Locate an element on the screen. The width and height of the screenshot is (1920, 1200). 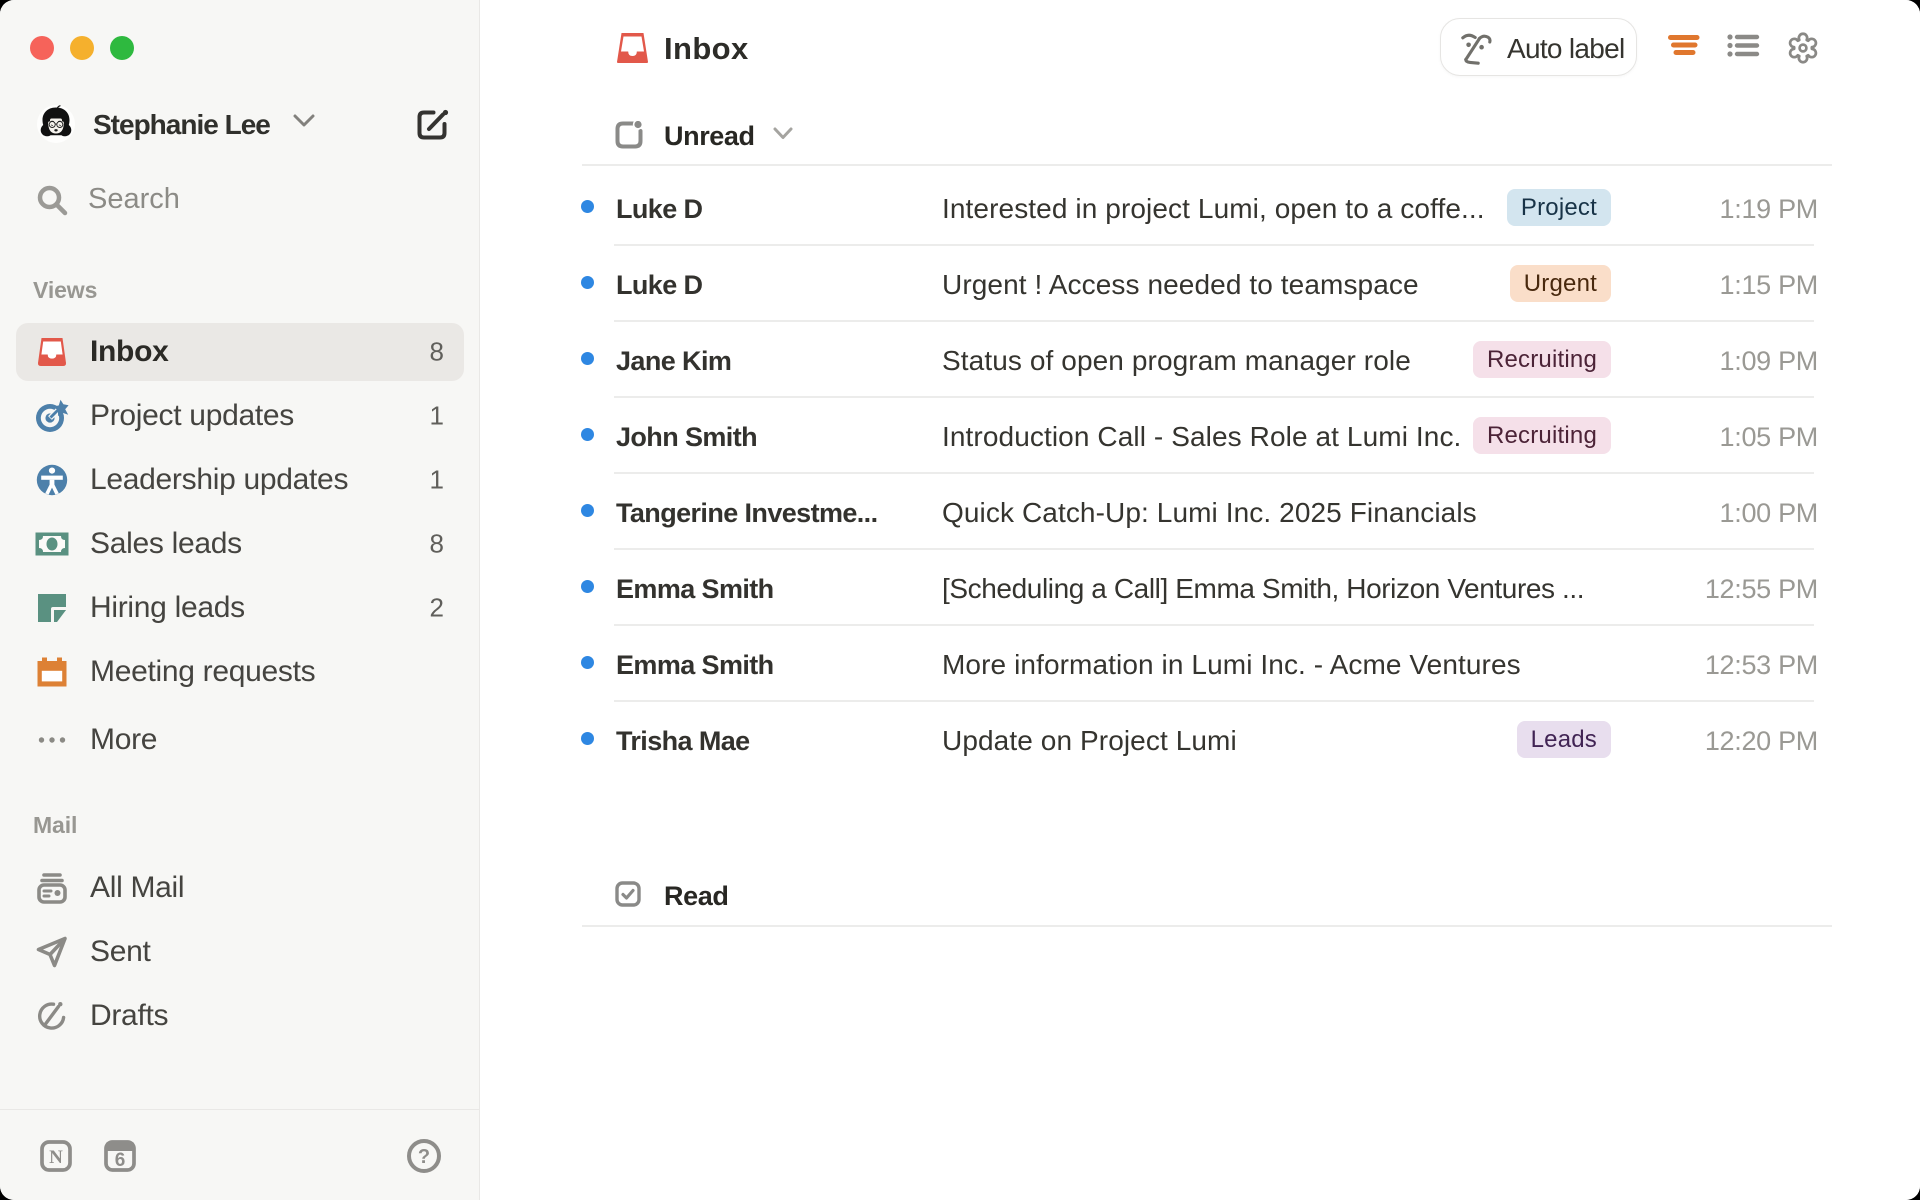
svg-text: 6 is located at coordinates (120, 1160).